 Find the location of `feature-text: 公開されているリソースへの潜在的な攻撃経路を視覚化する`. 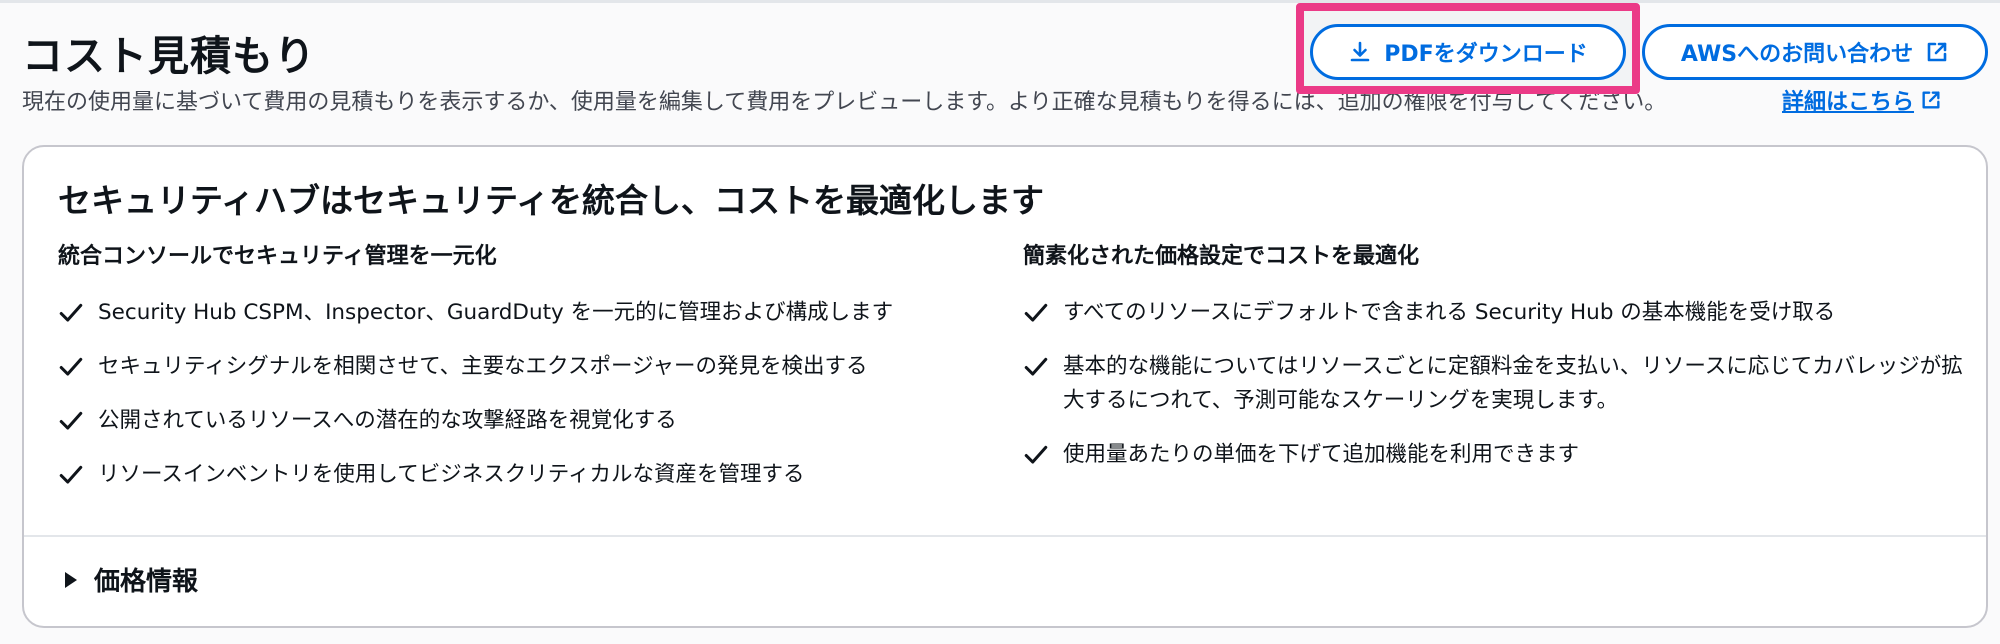

feature-text: 公開されているリソースへの潜在的な攻撃経路を視覚化する is located at coordinates (387, 420).